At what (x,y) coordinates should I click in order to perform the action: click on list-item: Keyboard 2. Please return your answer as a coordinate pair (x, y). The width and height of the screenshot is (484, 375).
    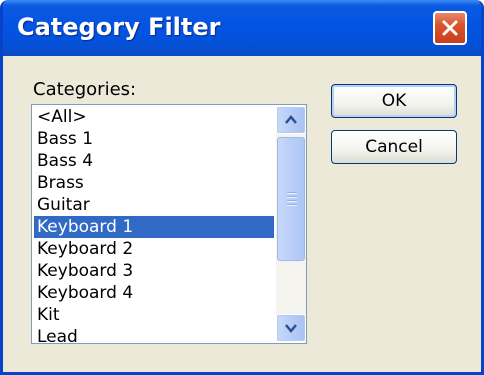
    Looking at the image, I should click on (154, 249).